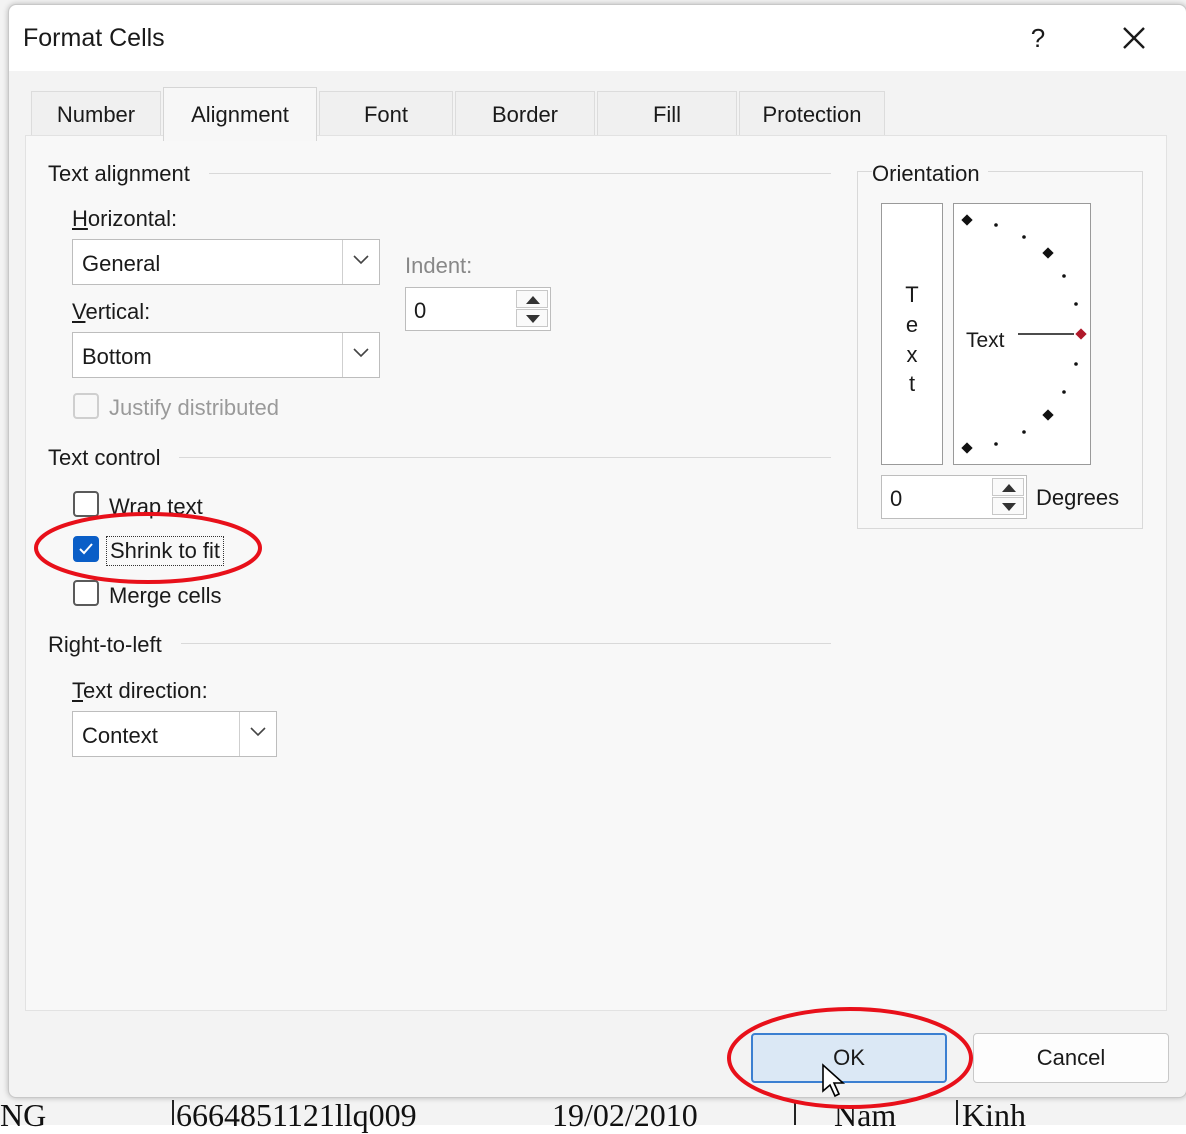 Image resolution: width=1186 pixels, height=1134 pixels. I want to click on tab-fill: Fill, so click(667, 114).